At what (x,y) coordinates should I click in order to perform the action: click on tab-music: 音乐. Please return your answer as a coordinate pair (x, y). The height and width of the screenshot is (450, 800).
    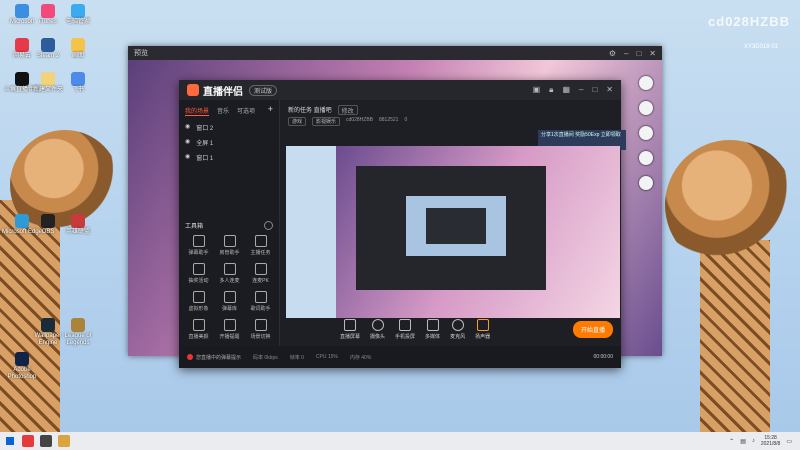
    Looking at the image, I should click on (223, 111).